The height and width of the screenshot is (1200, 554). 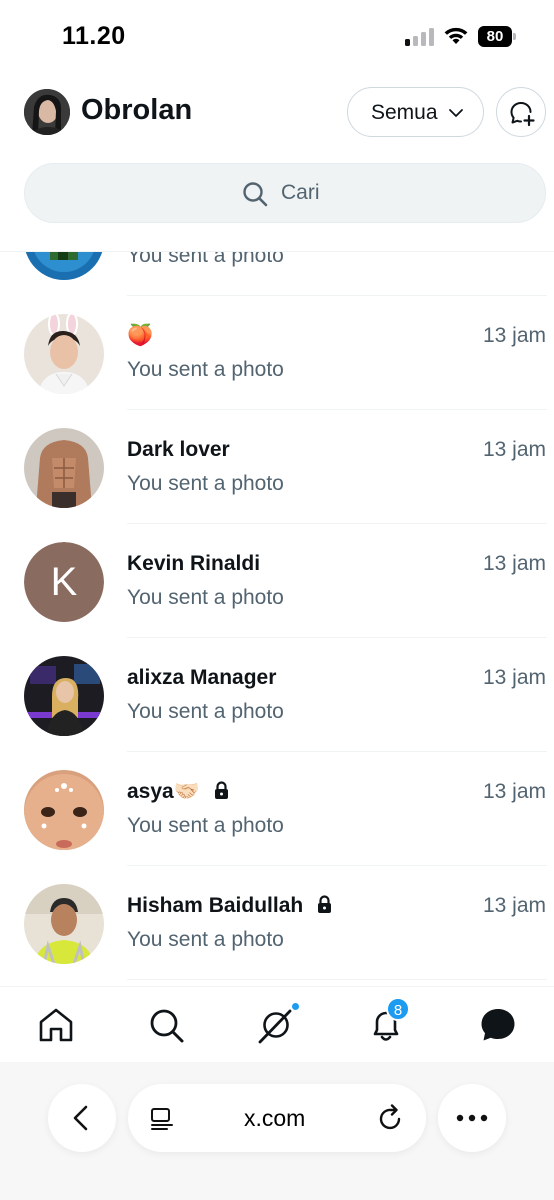 What do you see at coordinates (456, 113) in the screenshot?
I see `chevron-down-icon` at bounding box center [456, 113].